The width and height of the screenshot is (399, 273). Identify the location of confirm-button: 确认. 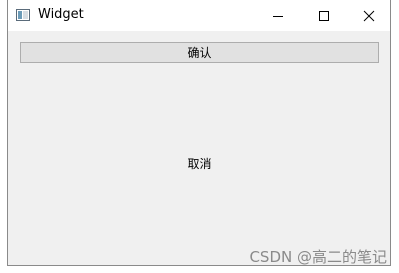
(199, 52).